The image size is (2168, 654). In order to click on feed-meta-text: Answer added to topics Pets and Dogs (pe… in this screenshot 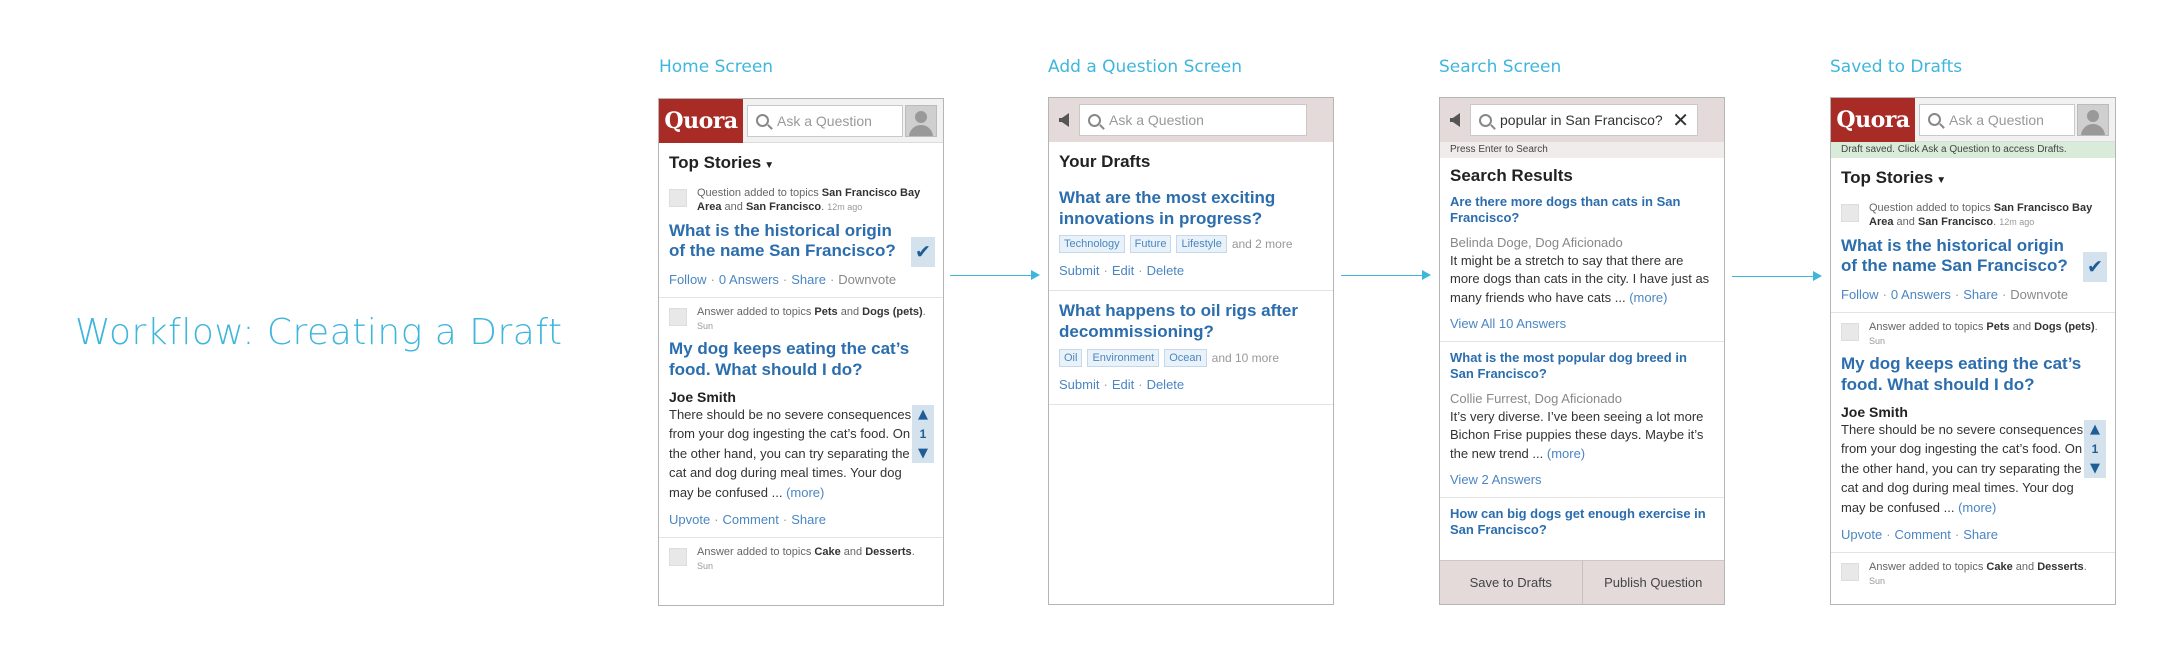, I will do `click(1983, 333)`.